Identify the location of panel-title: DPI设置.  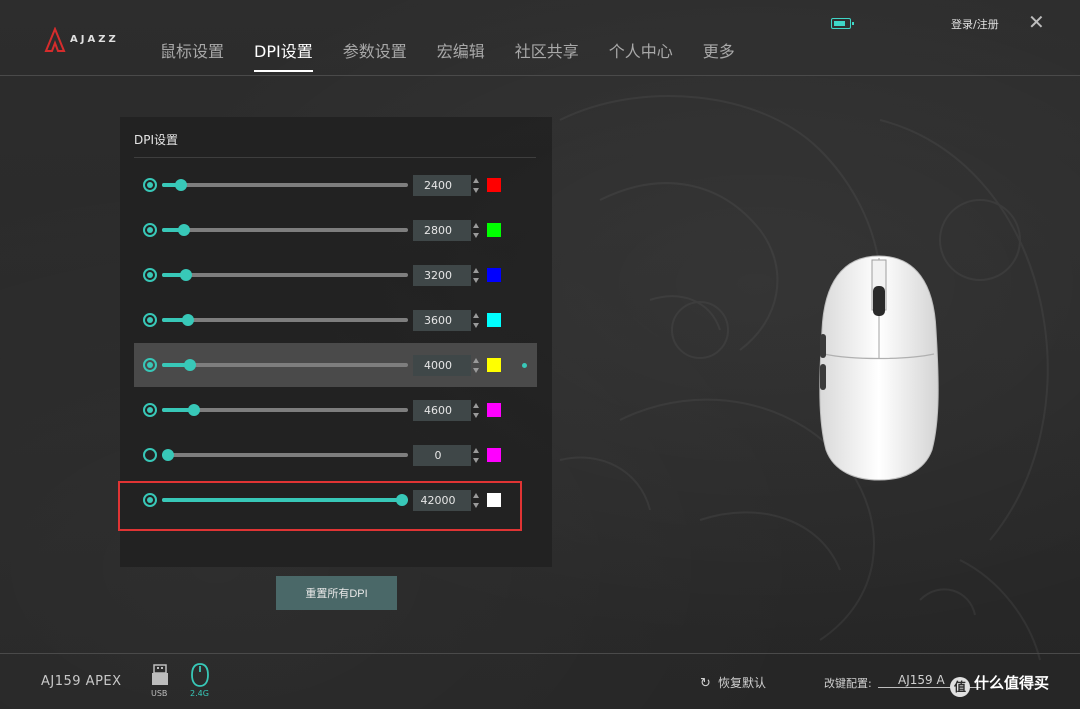
(156, 140).